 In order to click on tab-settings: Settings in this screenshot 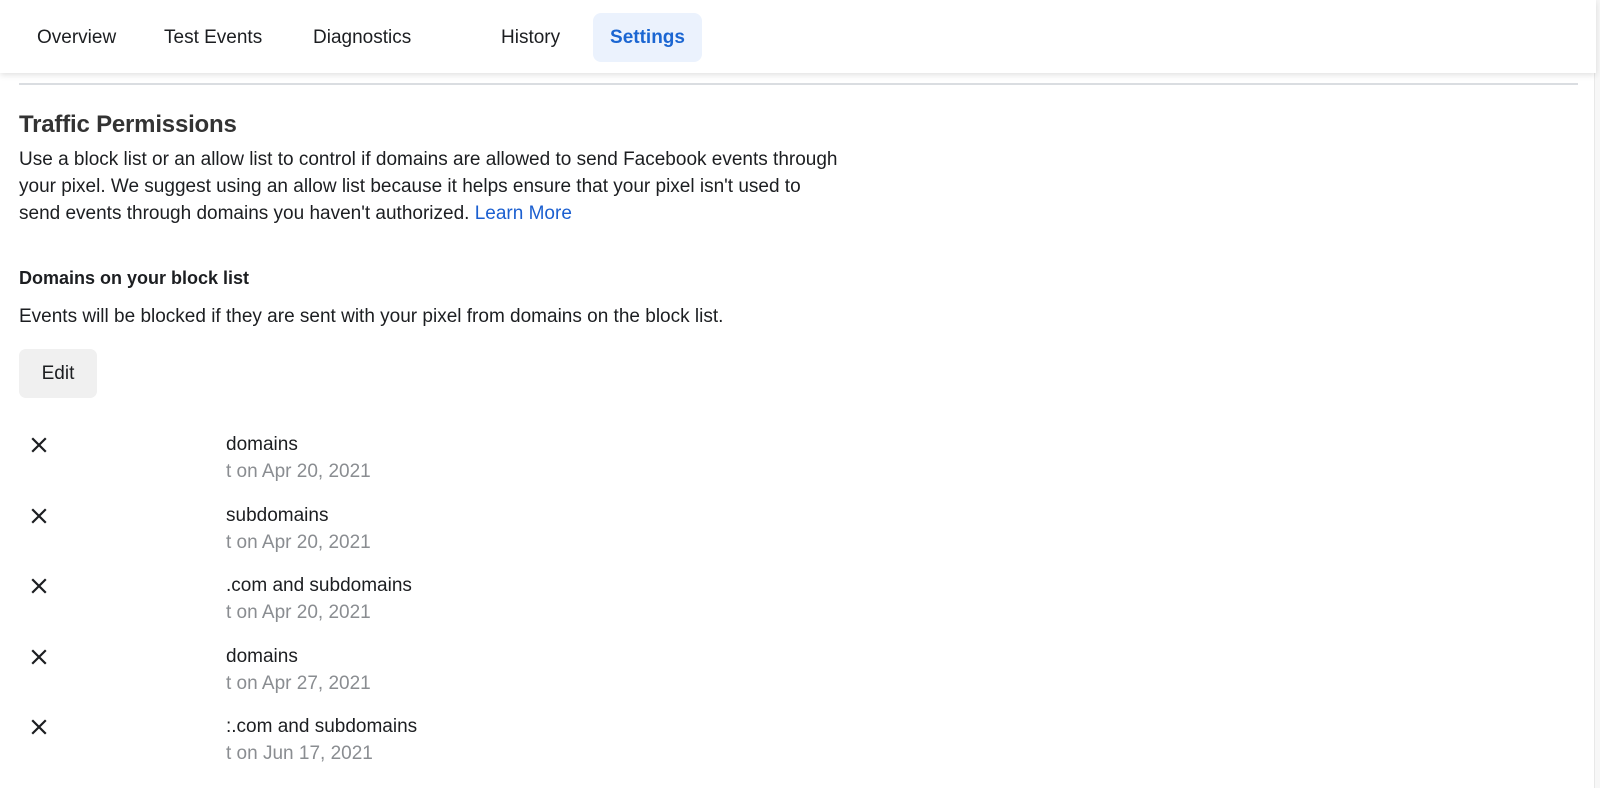, I will do `click(647, 37)`.